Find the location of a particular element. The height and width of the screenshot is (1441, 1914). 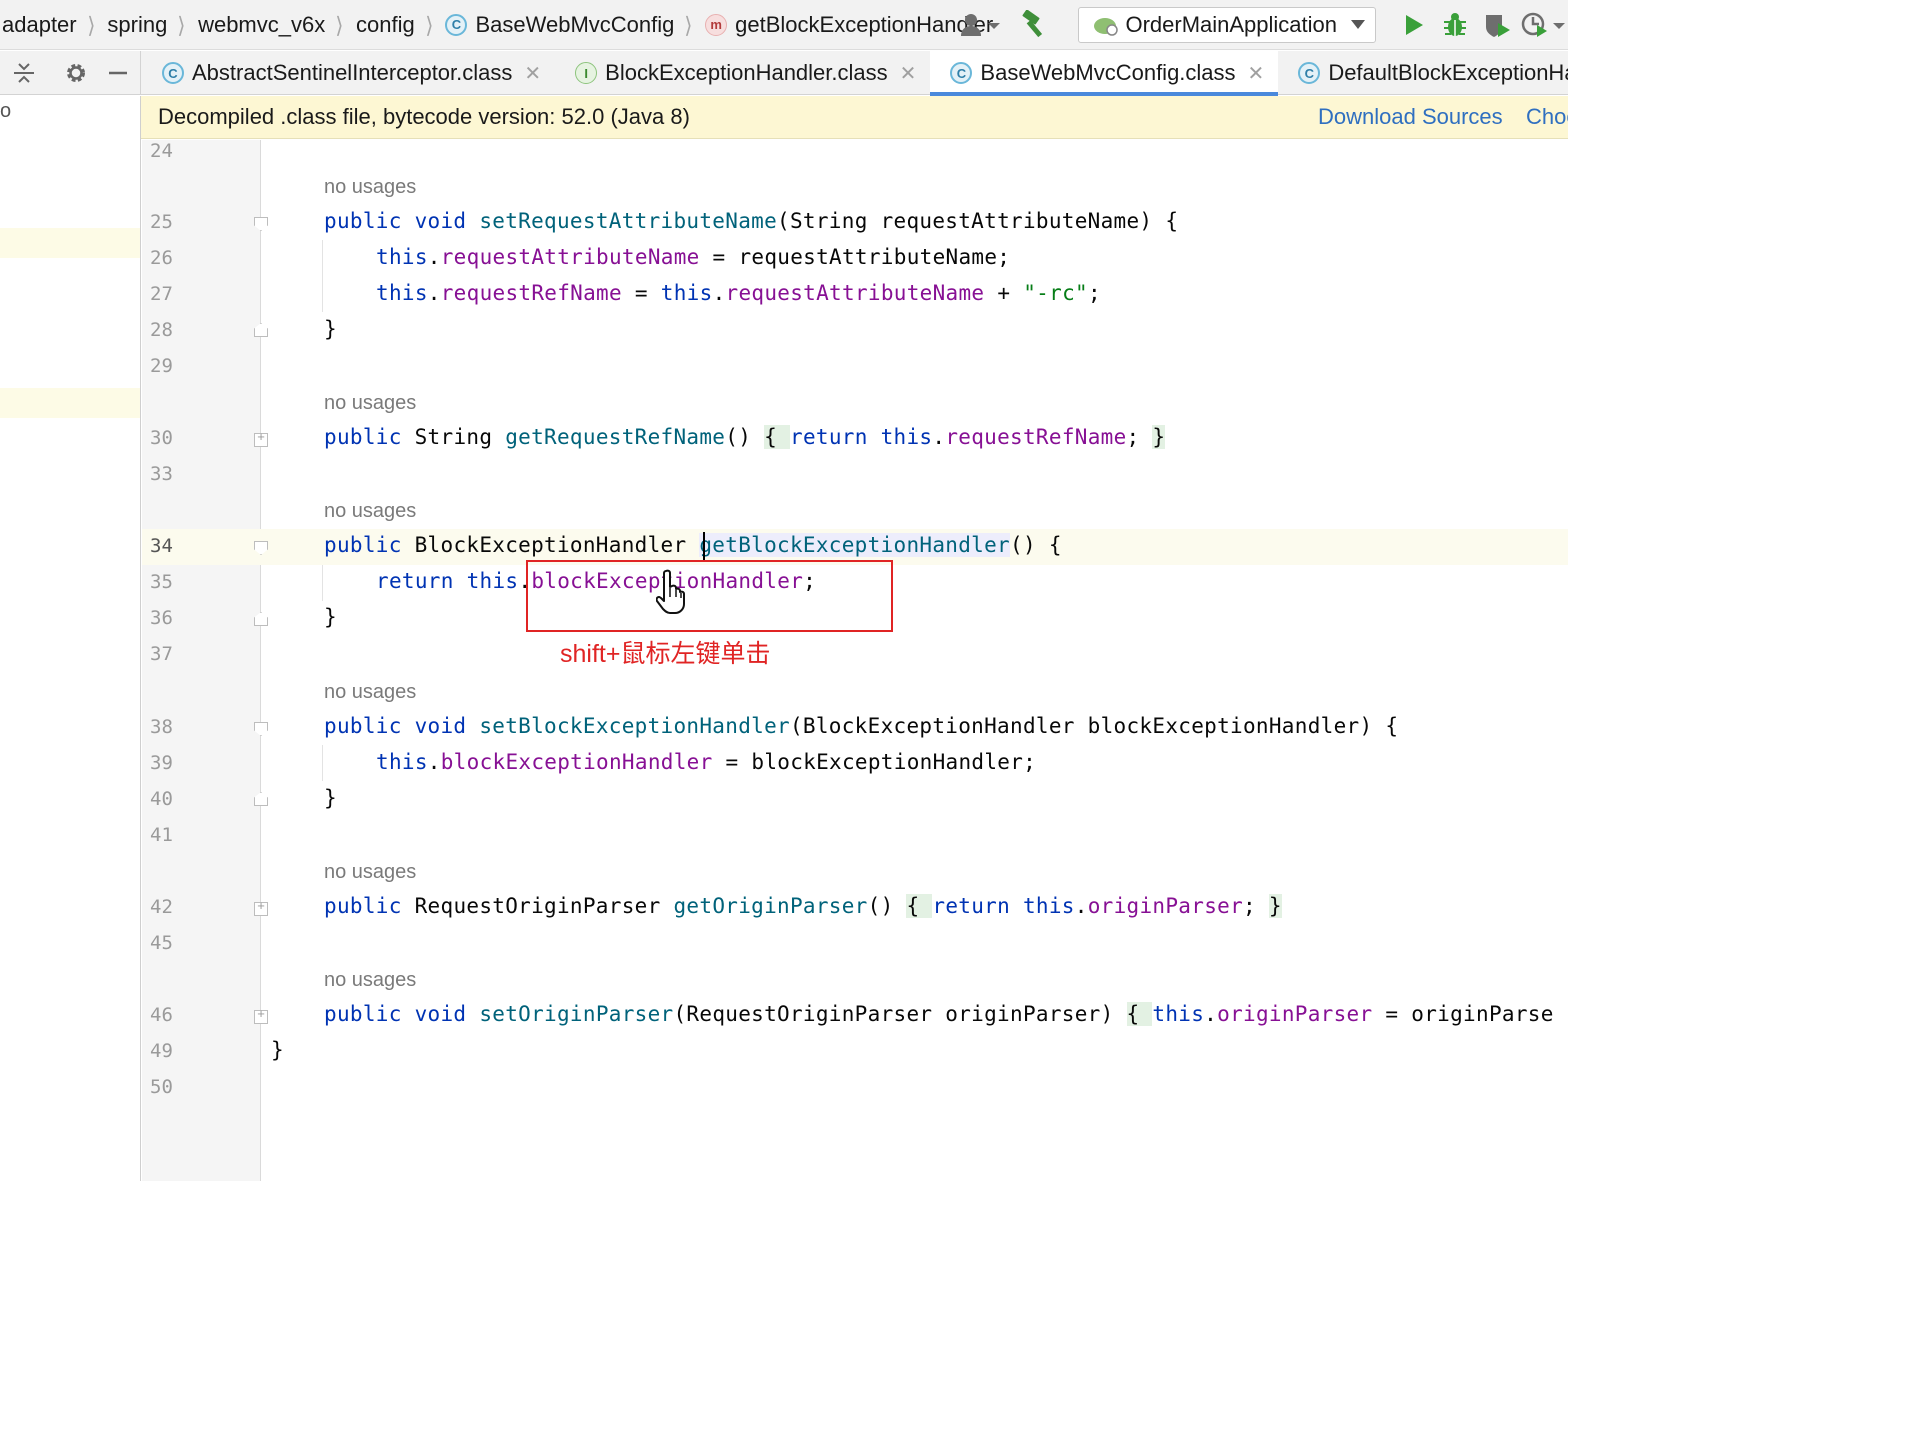

tab-label: AbstractSentinelInterceptor.class is located at coordinates (352, 72).